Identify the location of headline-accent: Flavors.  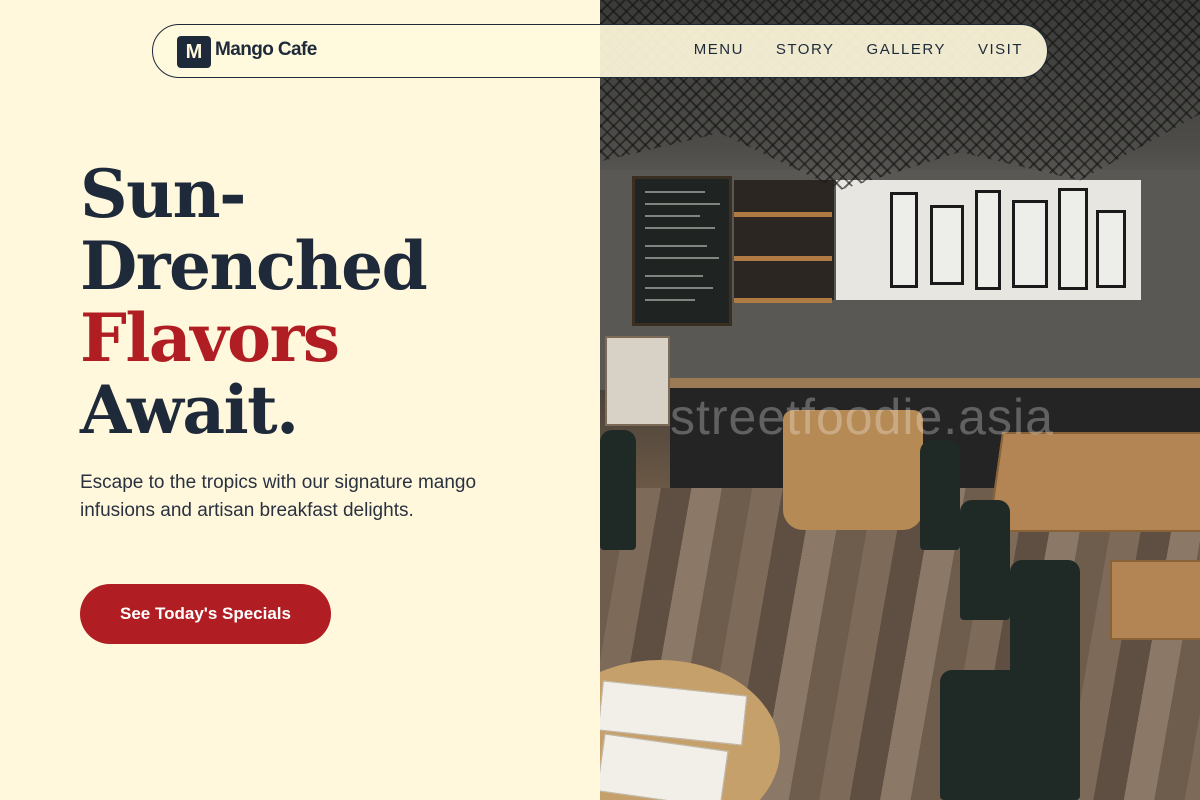
(210, 338).